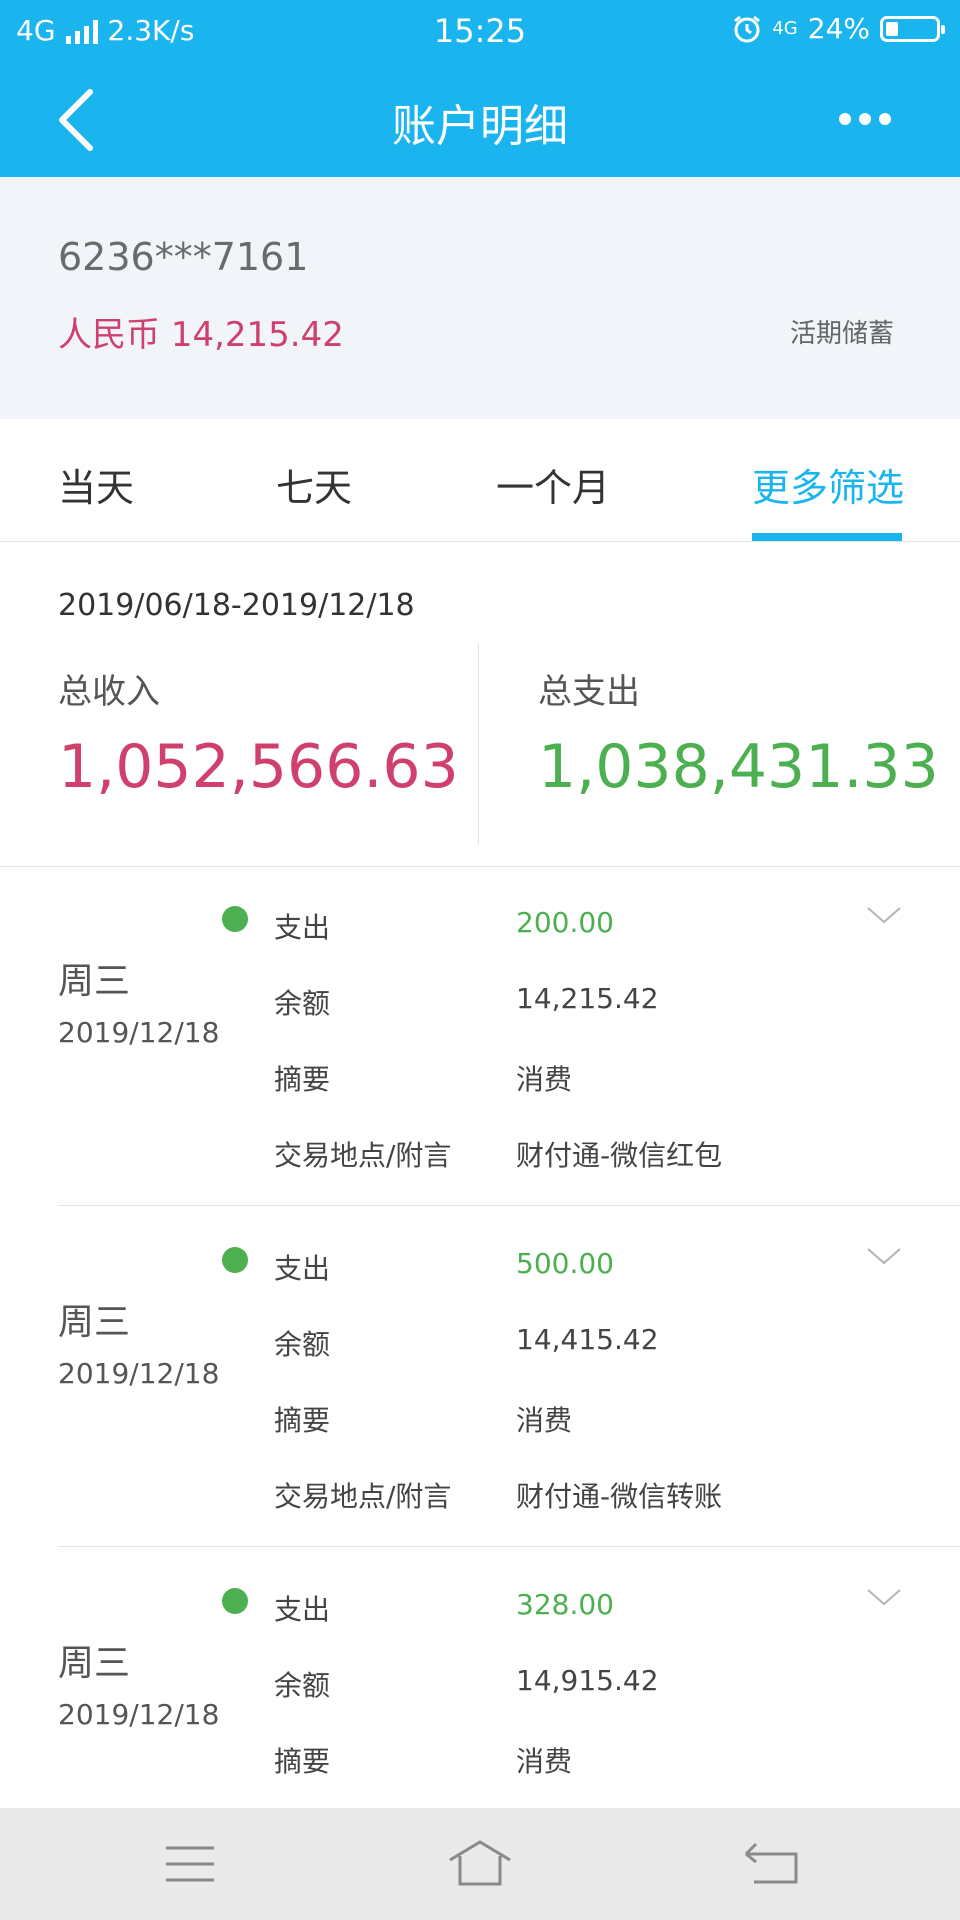 This screenshot has width=960, height=1920. Describe the element at coordinates (96, 484) in the screenshot. I see `tab-today: 当天` at that location.